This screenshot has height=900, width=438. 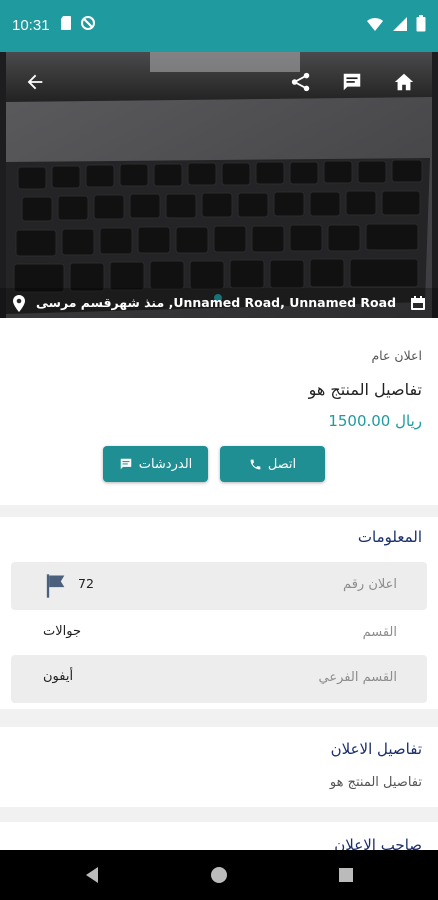 I want to click on ad-number-value: 72, so click(x=86, y=583).